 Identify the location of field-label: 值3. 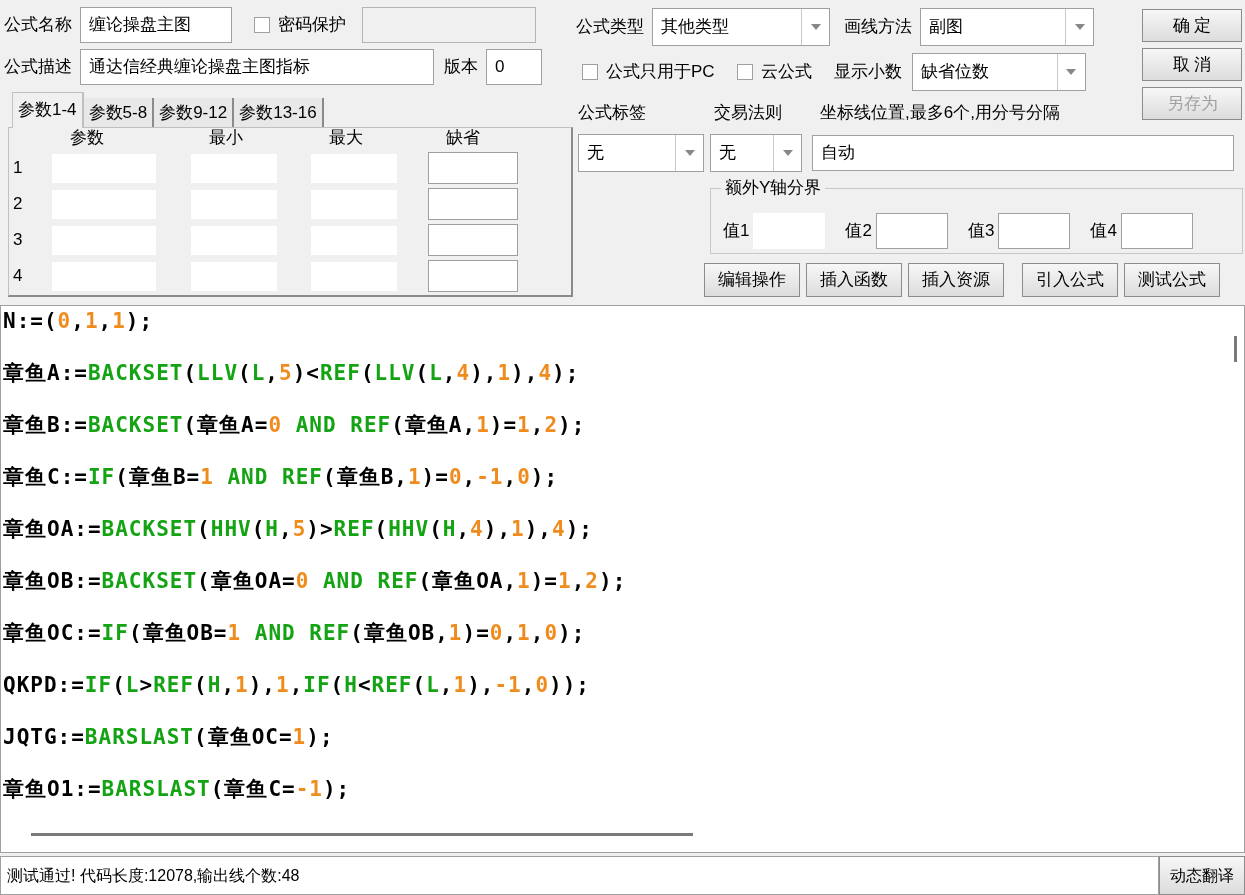
(981, 231).